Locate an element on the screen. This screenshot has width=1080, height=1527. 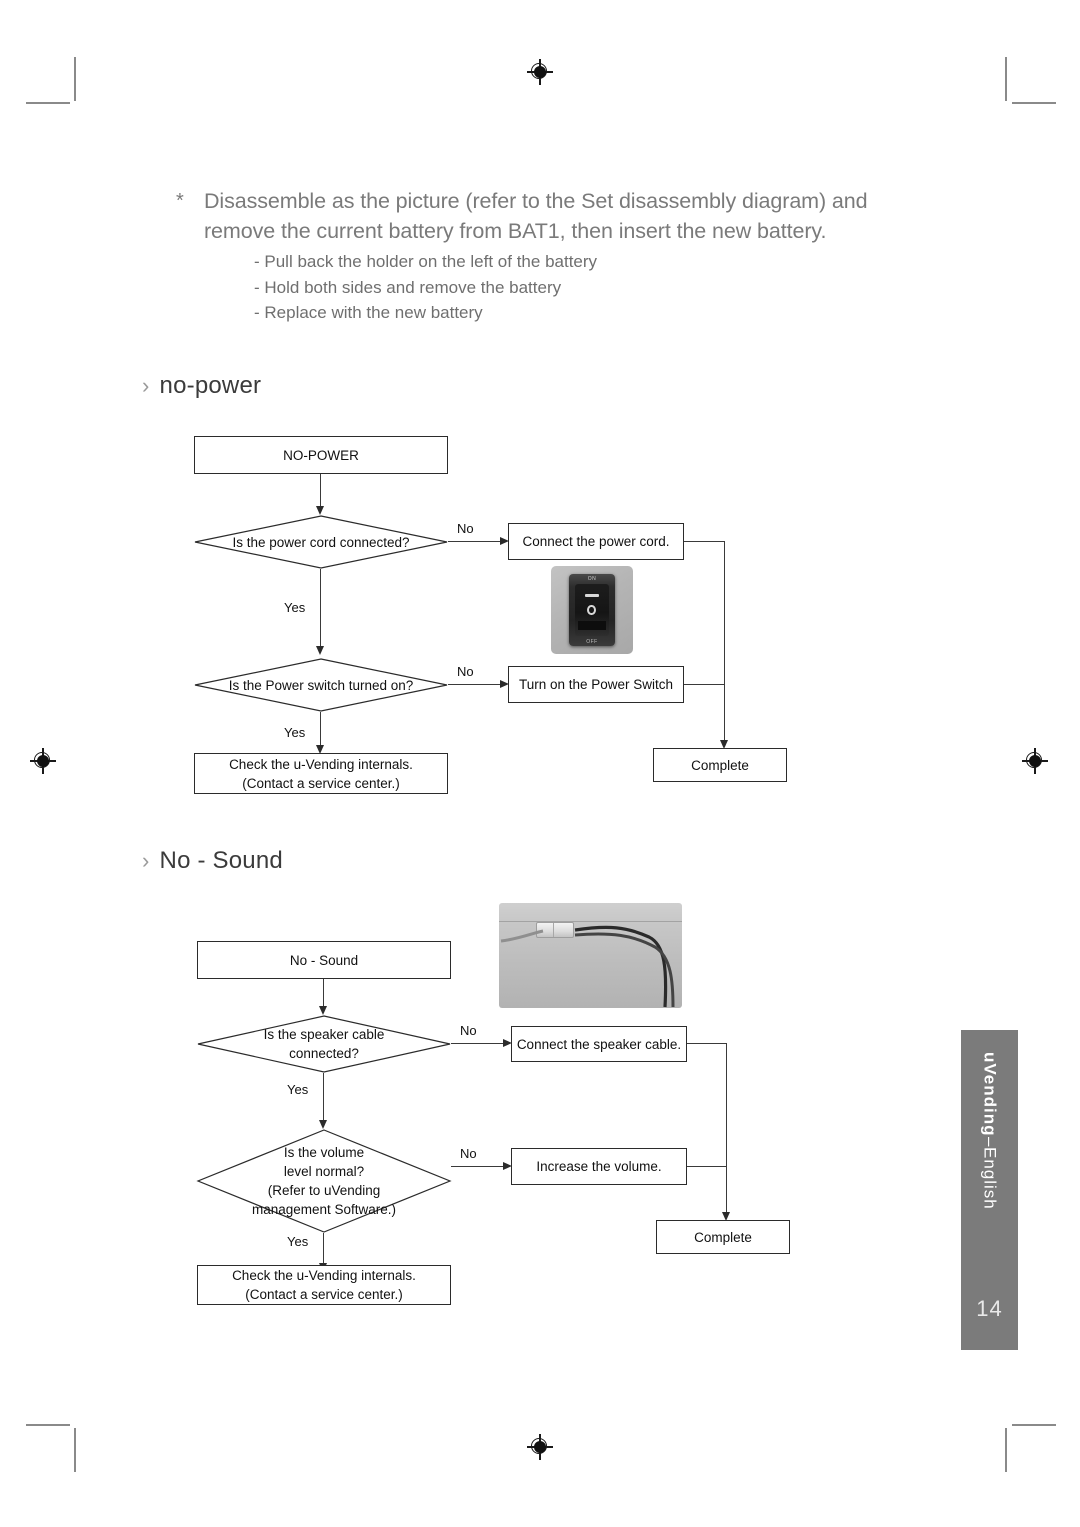
flow-arrowhead-sound-decision1 is located at coordinates (323, 1010).